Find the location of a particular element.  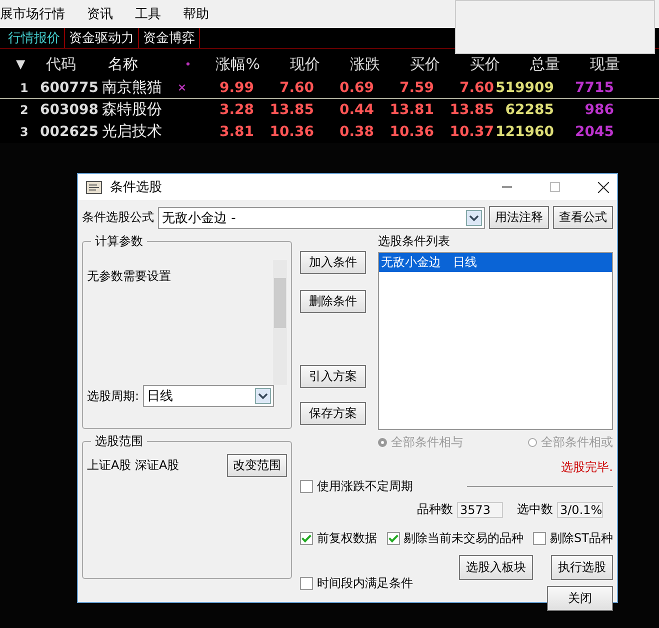

menu-item: 工具 is located at coordinates (148, 14).